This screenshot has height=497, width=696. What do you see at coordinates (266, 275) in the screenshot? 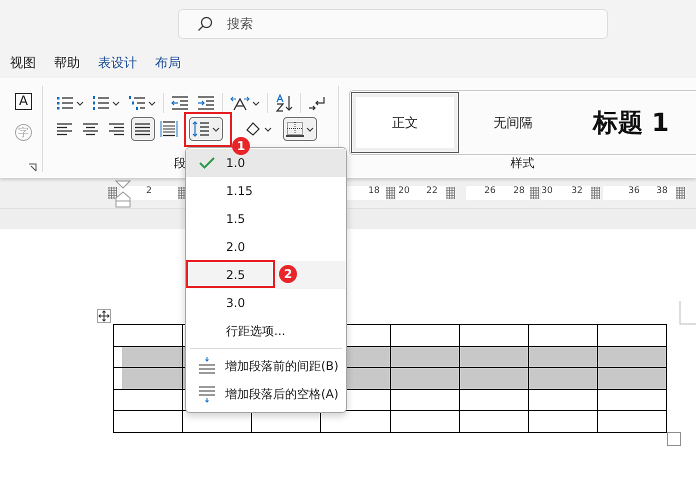
I see `menu-item: 2.5 2` at bounding box center [266, 275].